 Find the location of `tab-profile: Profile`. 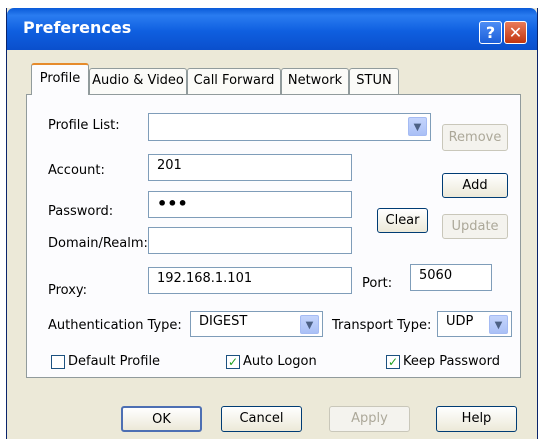

tab-profile: Profile is located at coordinates (60, 79).